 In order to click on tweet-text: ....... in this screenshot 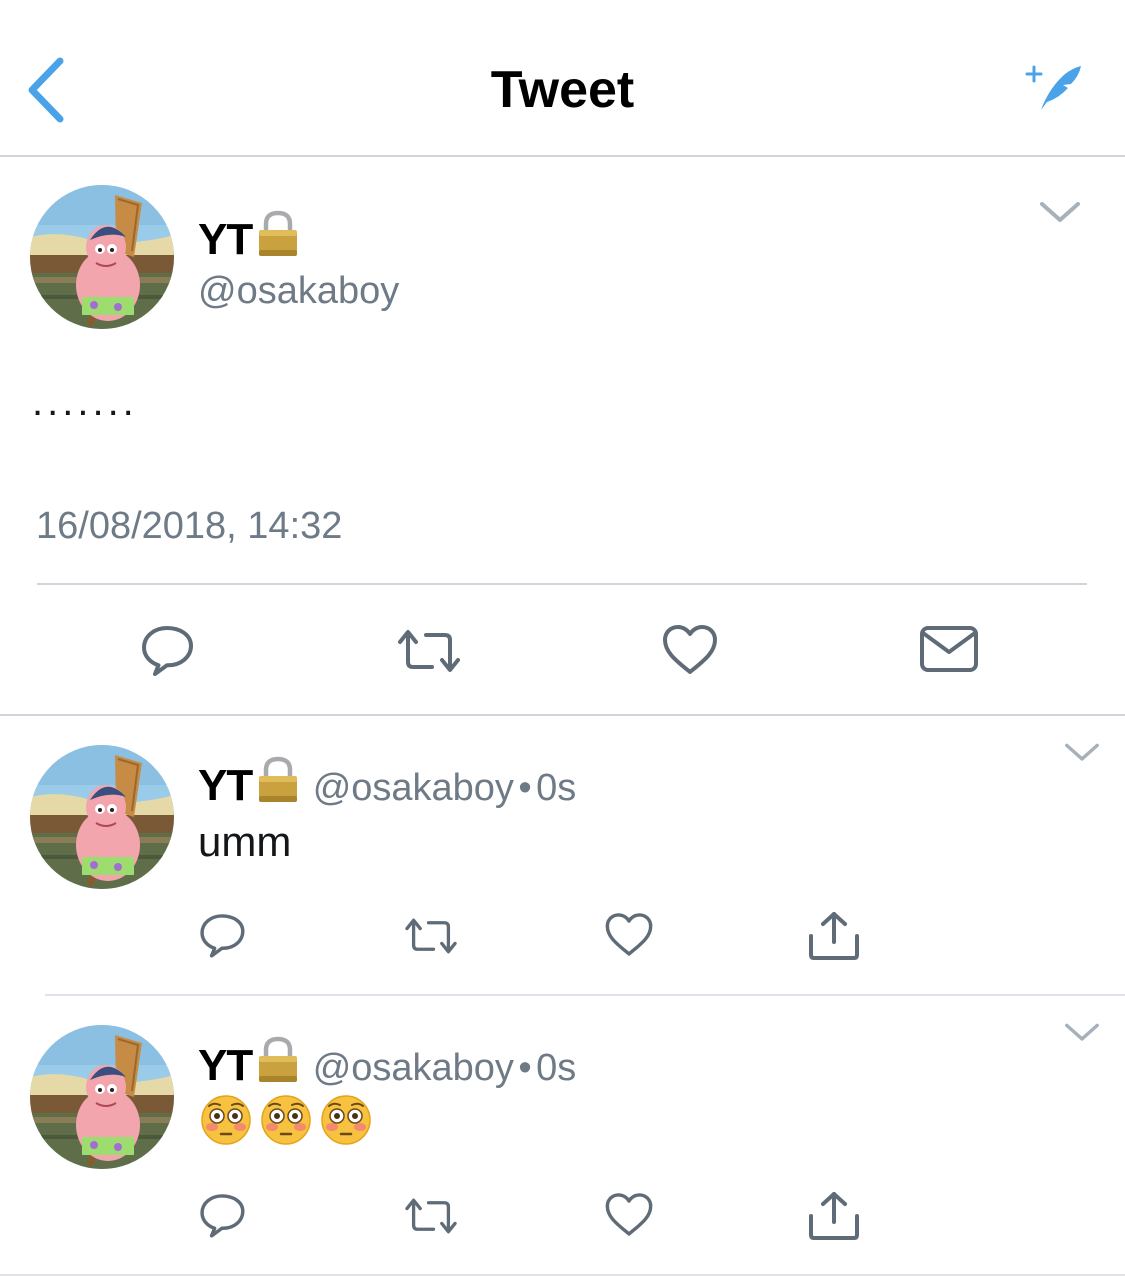, I will do `click(85, 402)`.